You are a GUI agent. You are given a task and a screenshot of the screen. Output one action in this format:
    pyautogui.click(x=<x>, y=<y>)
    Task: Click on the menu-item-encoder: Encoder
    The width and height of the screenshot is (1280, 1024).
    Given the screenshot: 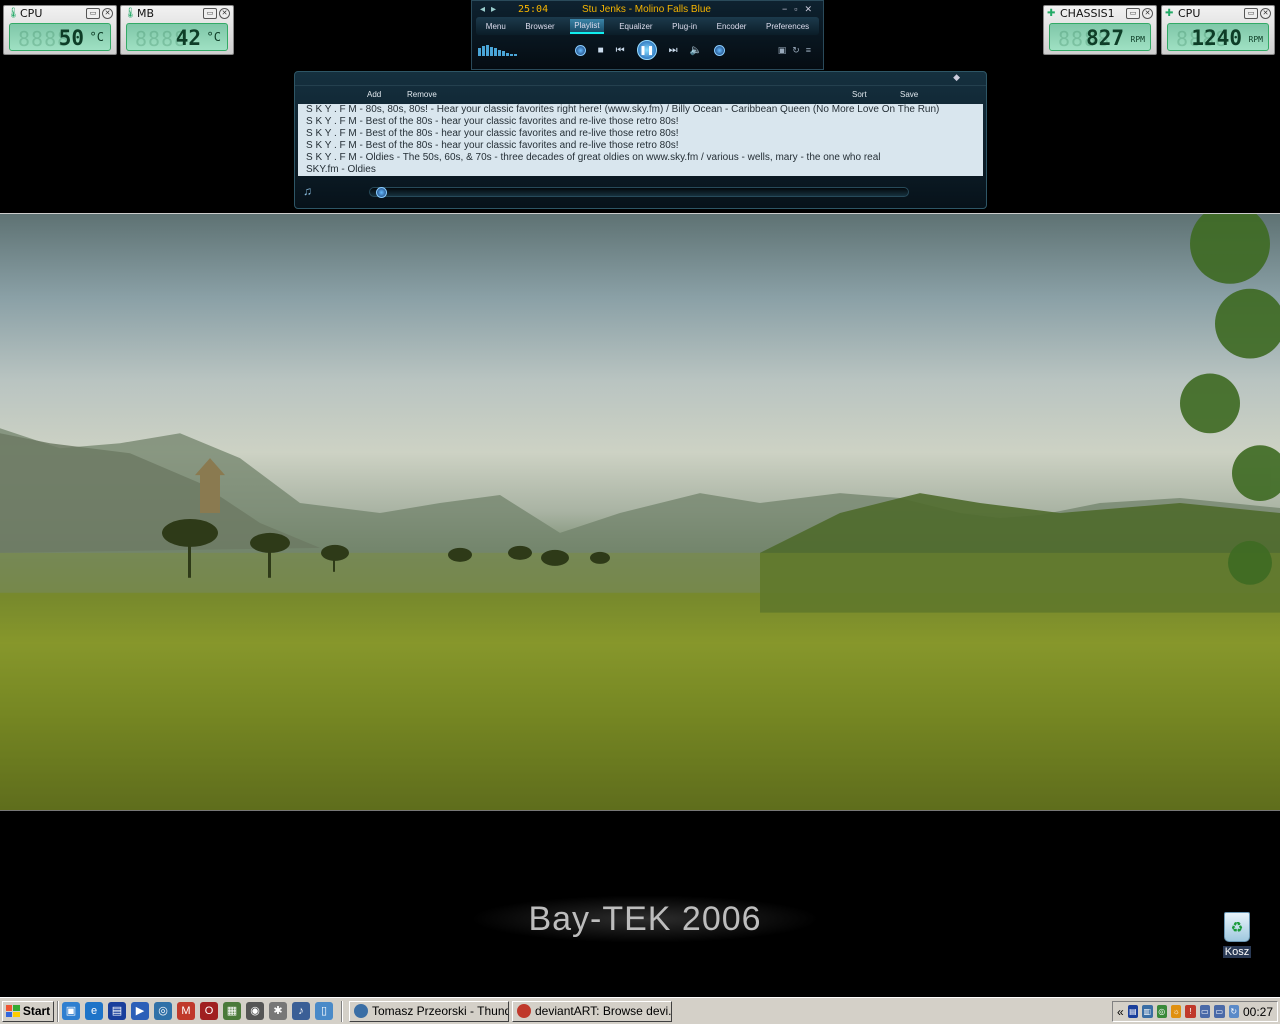 What is the action you would take?
    pyautogui.click(x=732, y=26)
    